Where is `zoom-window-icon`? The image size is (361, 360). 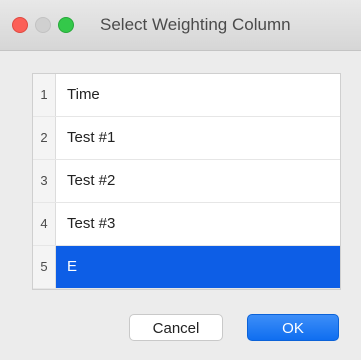 zoom-window-icon is located at coordinates (66, 25).